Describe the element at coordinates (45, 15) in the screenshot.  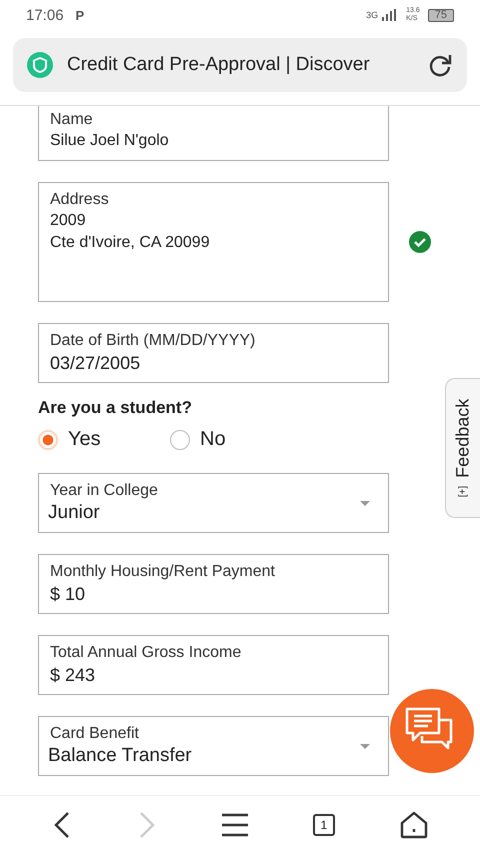
I see `status-time: 17:06` at that location.